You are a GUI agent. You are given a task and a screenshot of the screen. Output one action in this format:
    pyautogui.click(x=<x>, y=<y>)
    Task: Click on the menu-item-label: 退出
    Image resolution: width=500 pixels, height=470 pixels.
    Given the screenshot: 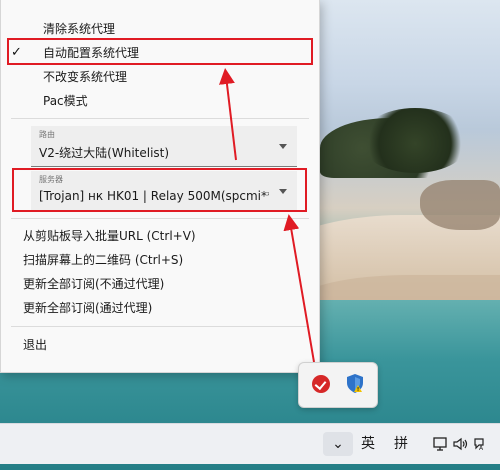 What is the action you would take?
    pyautogui.click(x=35, y=345)
    